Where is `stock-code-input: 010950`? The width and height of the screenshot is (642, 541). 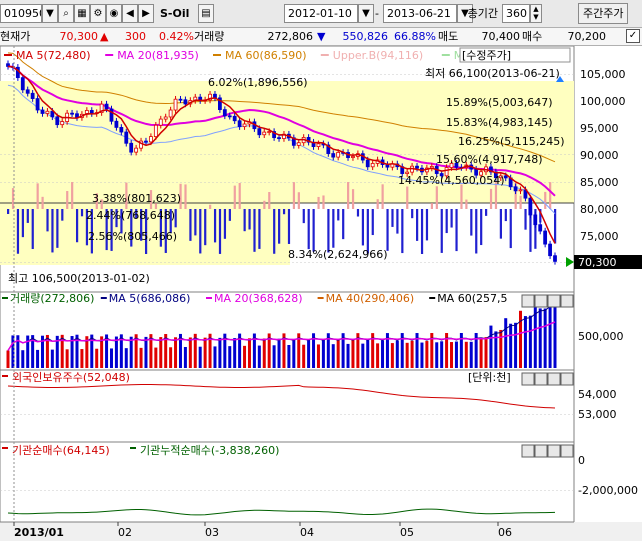
stock-code-input: 010950 is located at coordinates (21, 13).